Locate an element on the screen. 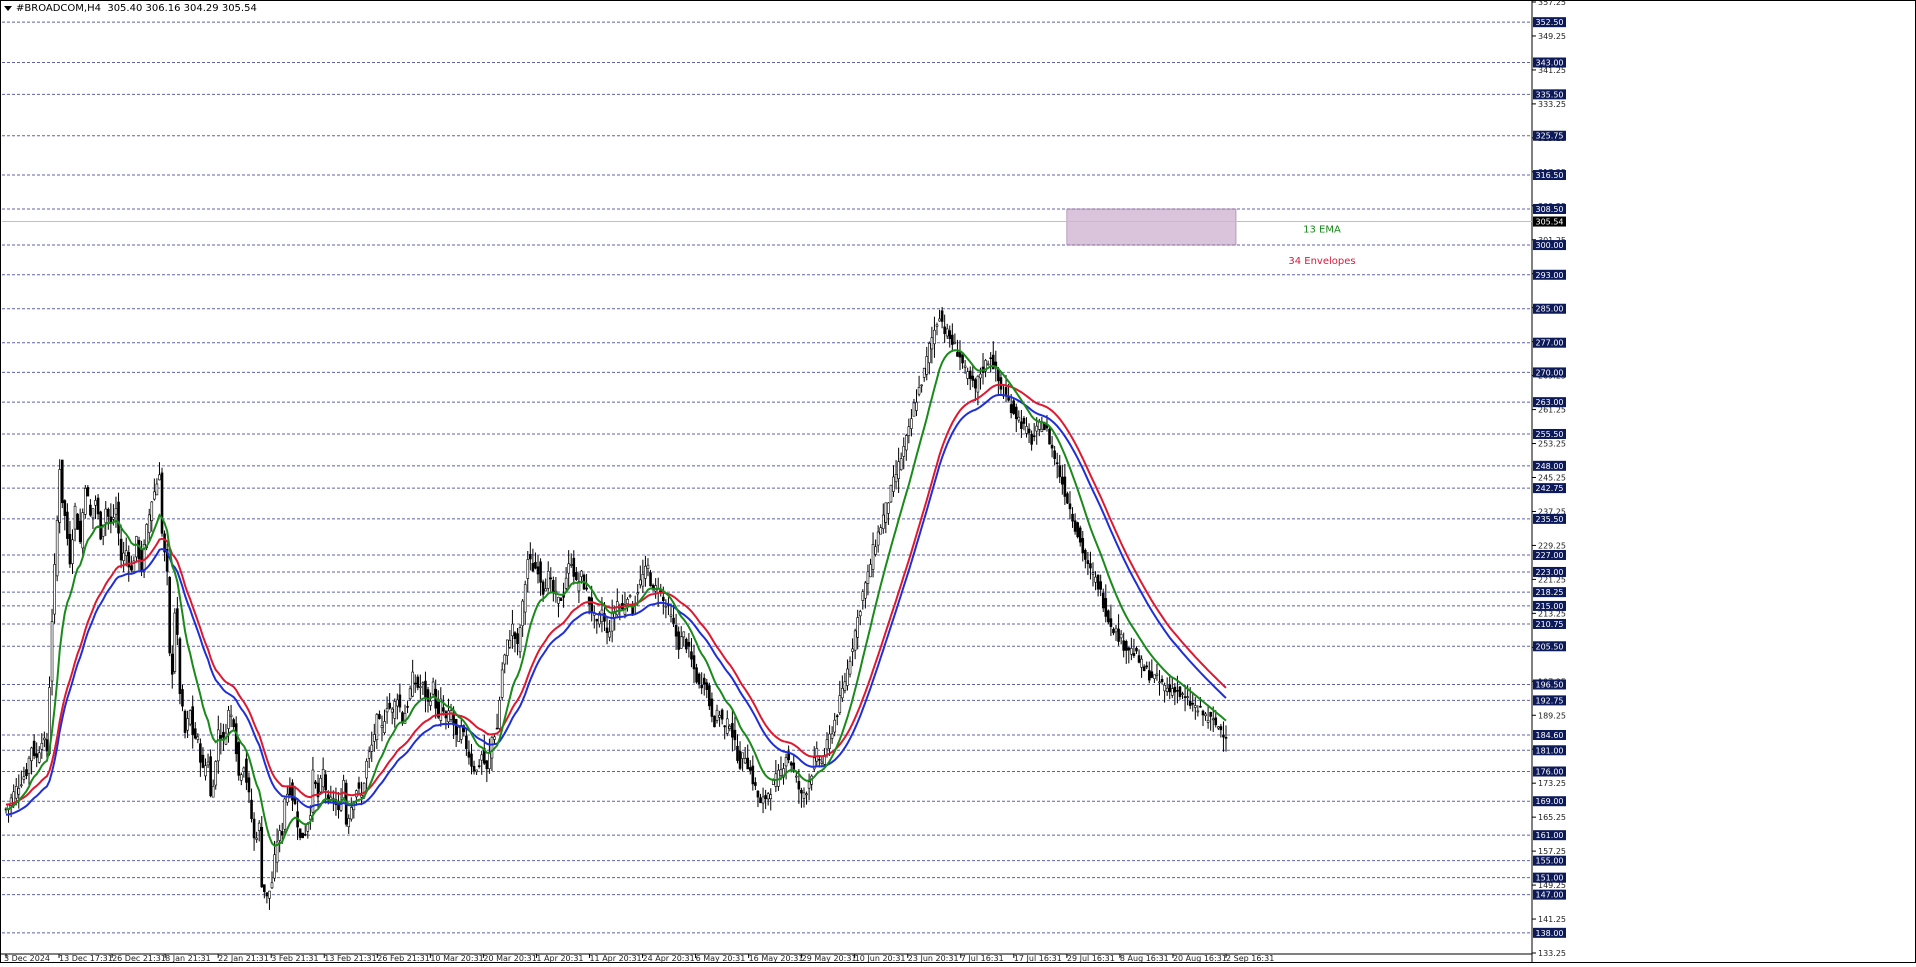  x-tick-label: 8 Jan 21:31 is located at coordinates (188, 958).